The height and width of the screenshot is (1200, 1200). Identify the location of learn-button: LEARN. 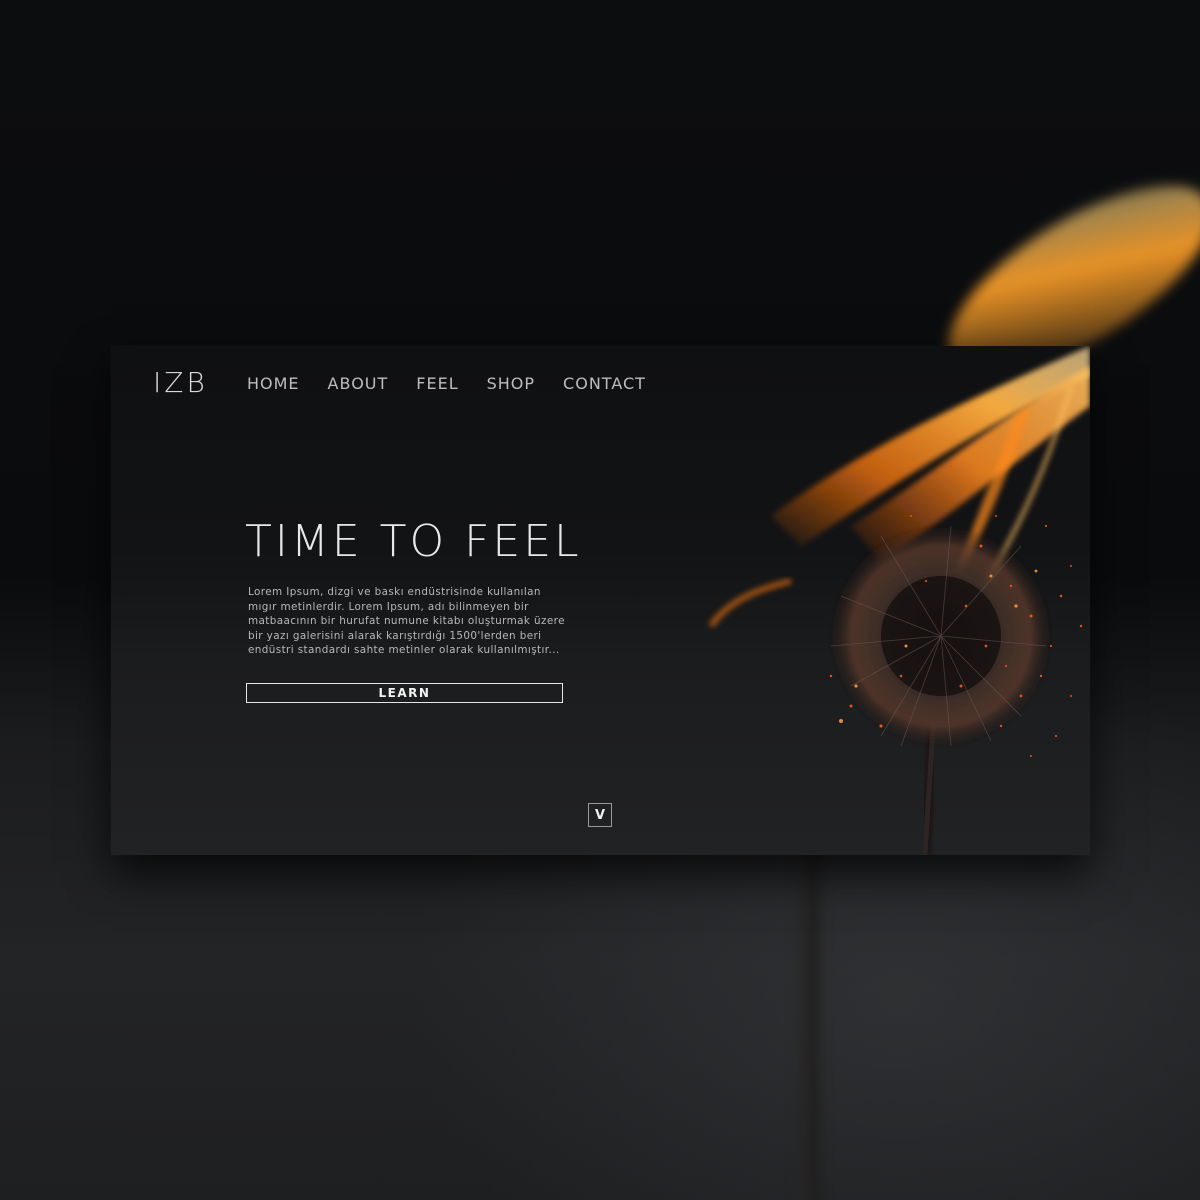
(404, 693).